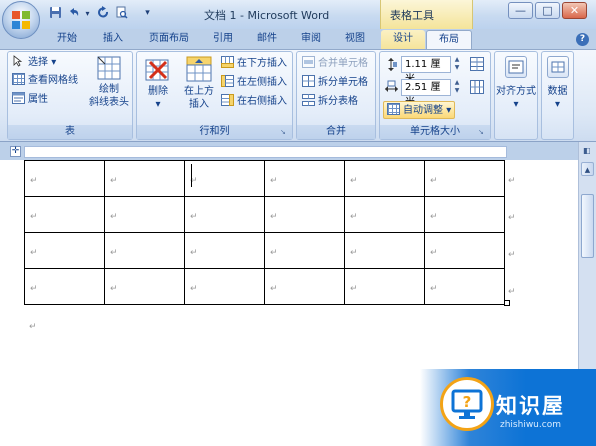  I want to click on delete-label: 删除, so click(158, 91).